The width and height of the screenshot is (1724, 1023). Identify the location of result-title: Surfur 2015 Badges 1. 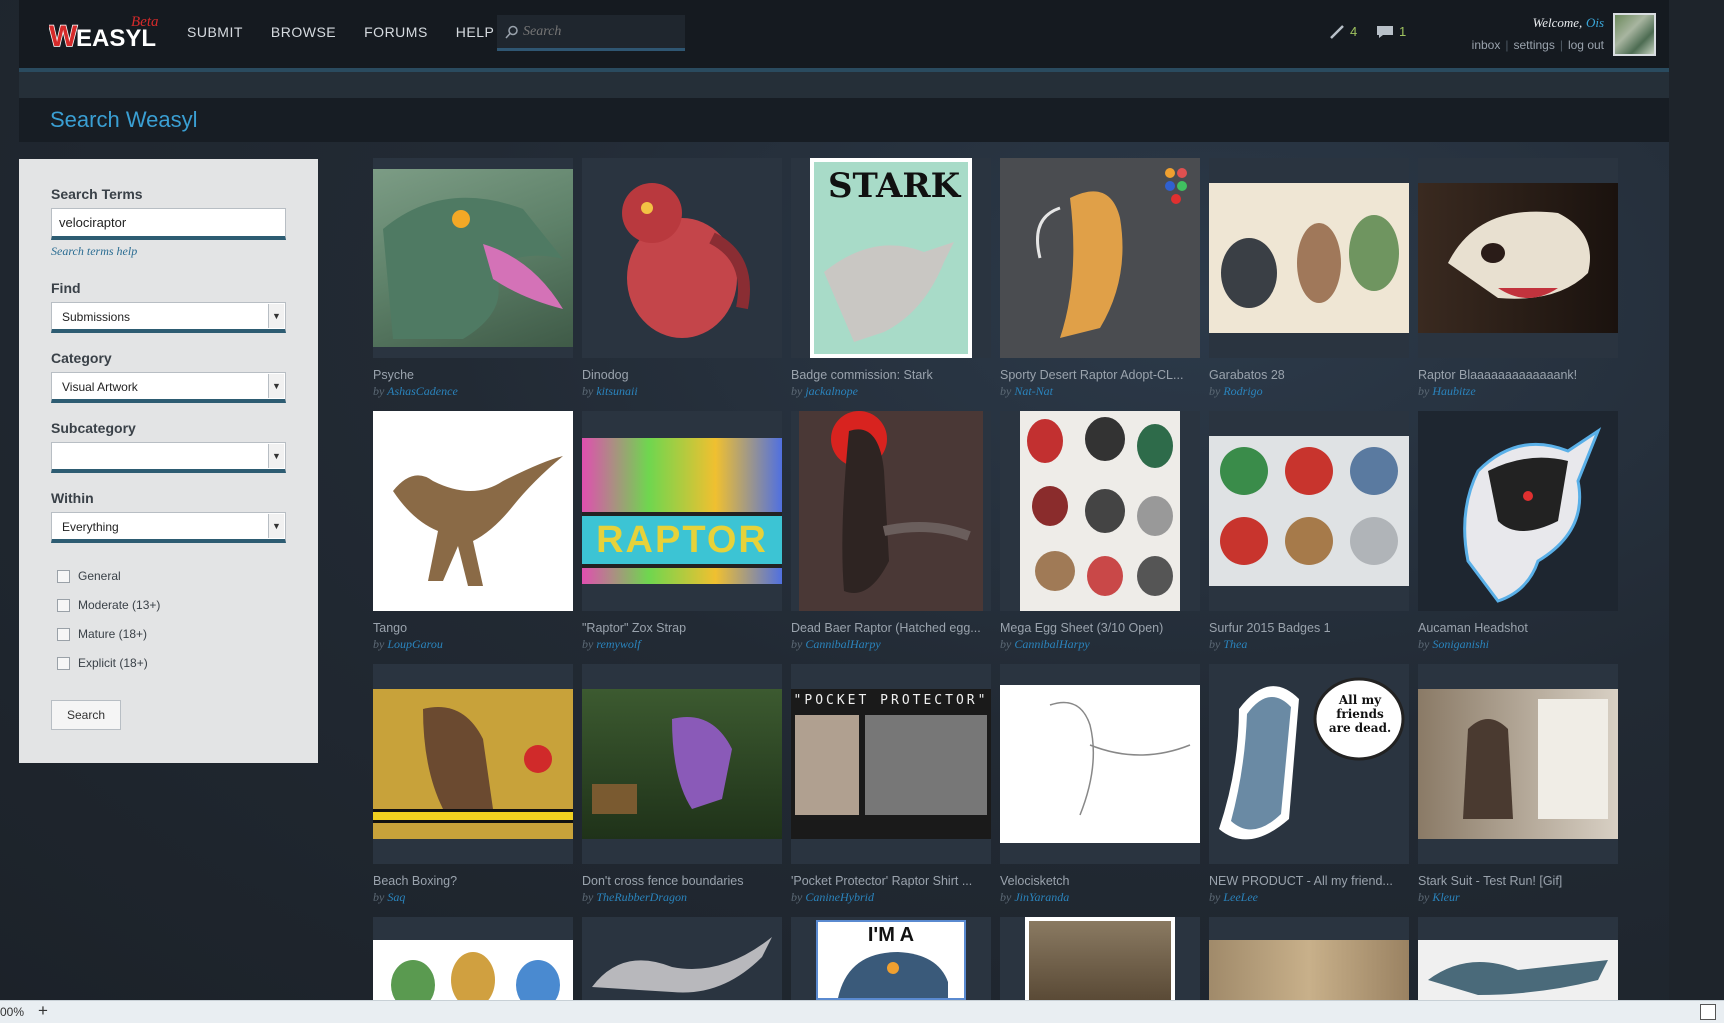
(1309, 628).